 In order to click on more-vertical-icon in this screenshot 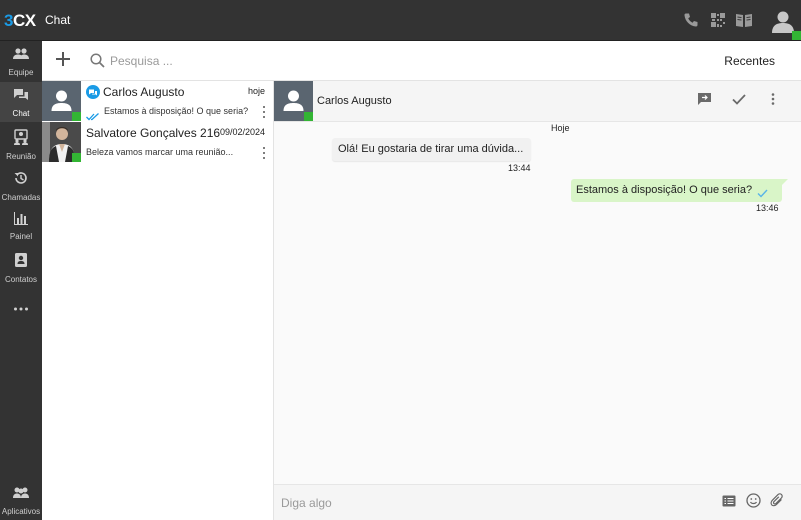, I will do `click(773, 101)`.